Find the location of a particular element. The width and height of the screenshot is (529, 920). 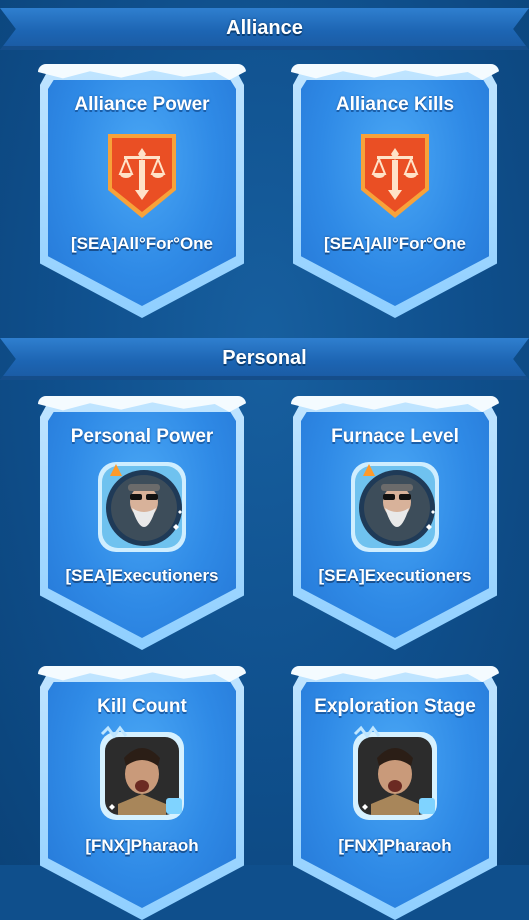

section-header-alliance: Alliance is located at coordinates (264, 29).